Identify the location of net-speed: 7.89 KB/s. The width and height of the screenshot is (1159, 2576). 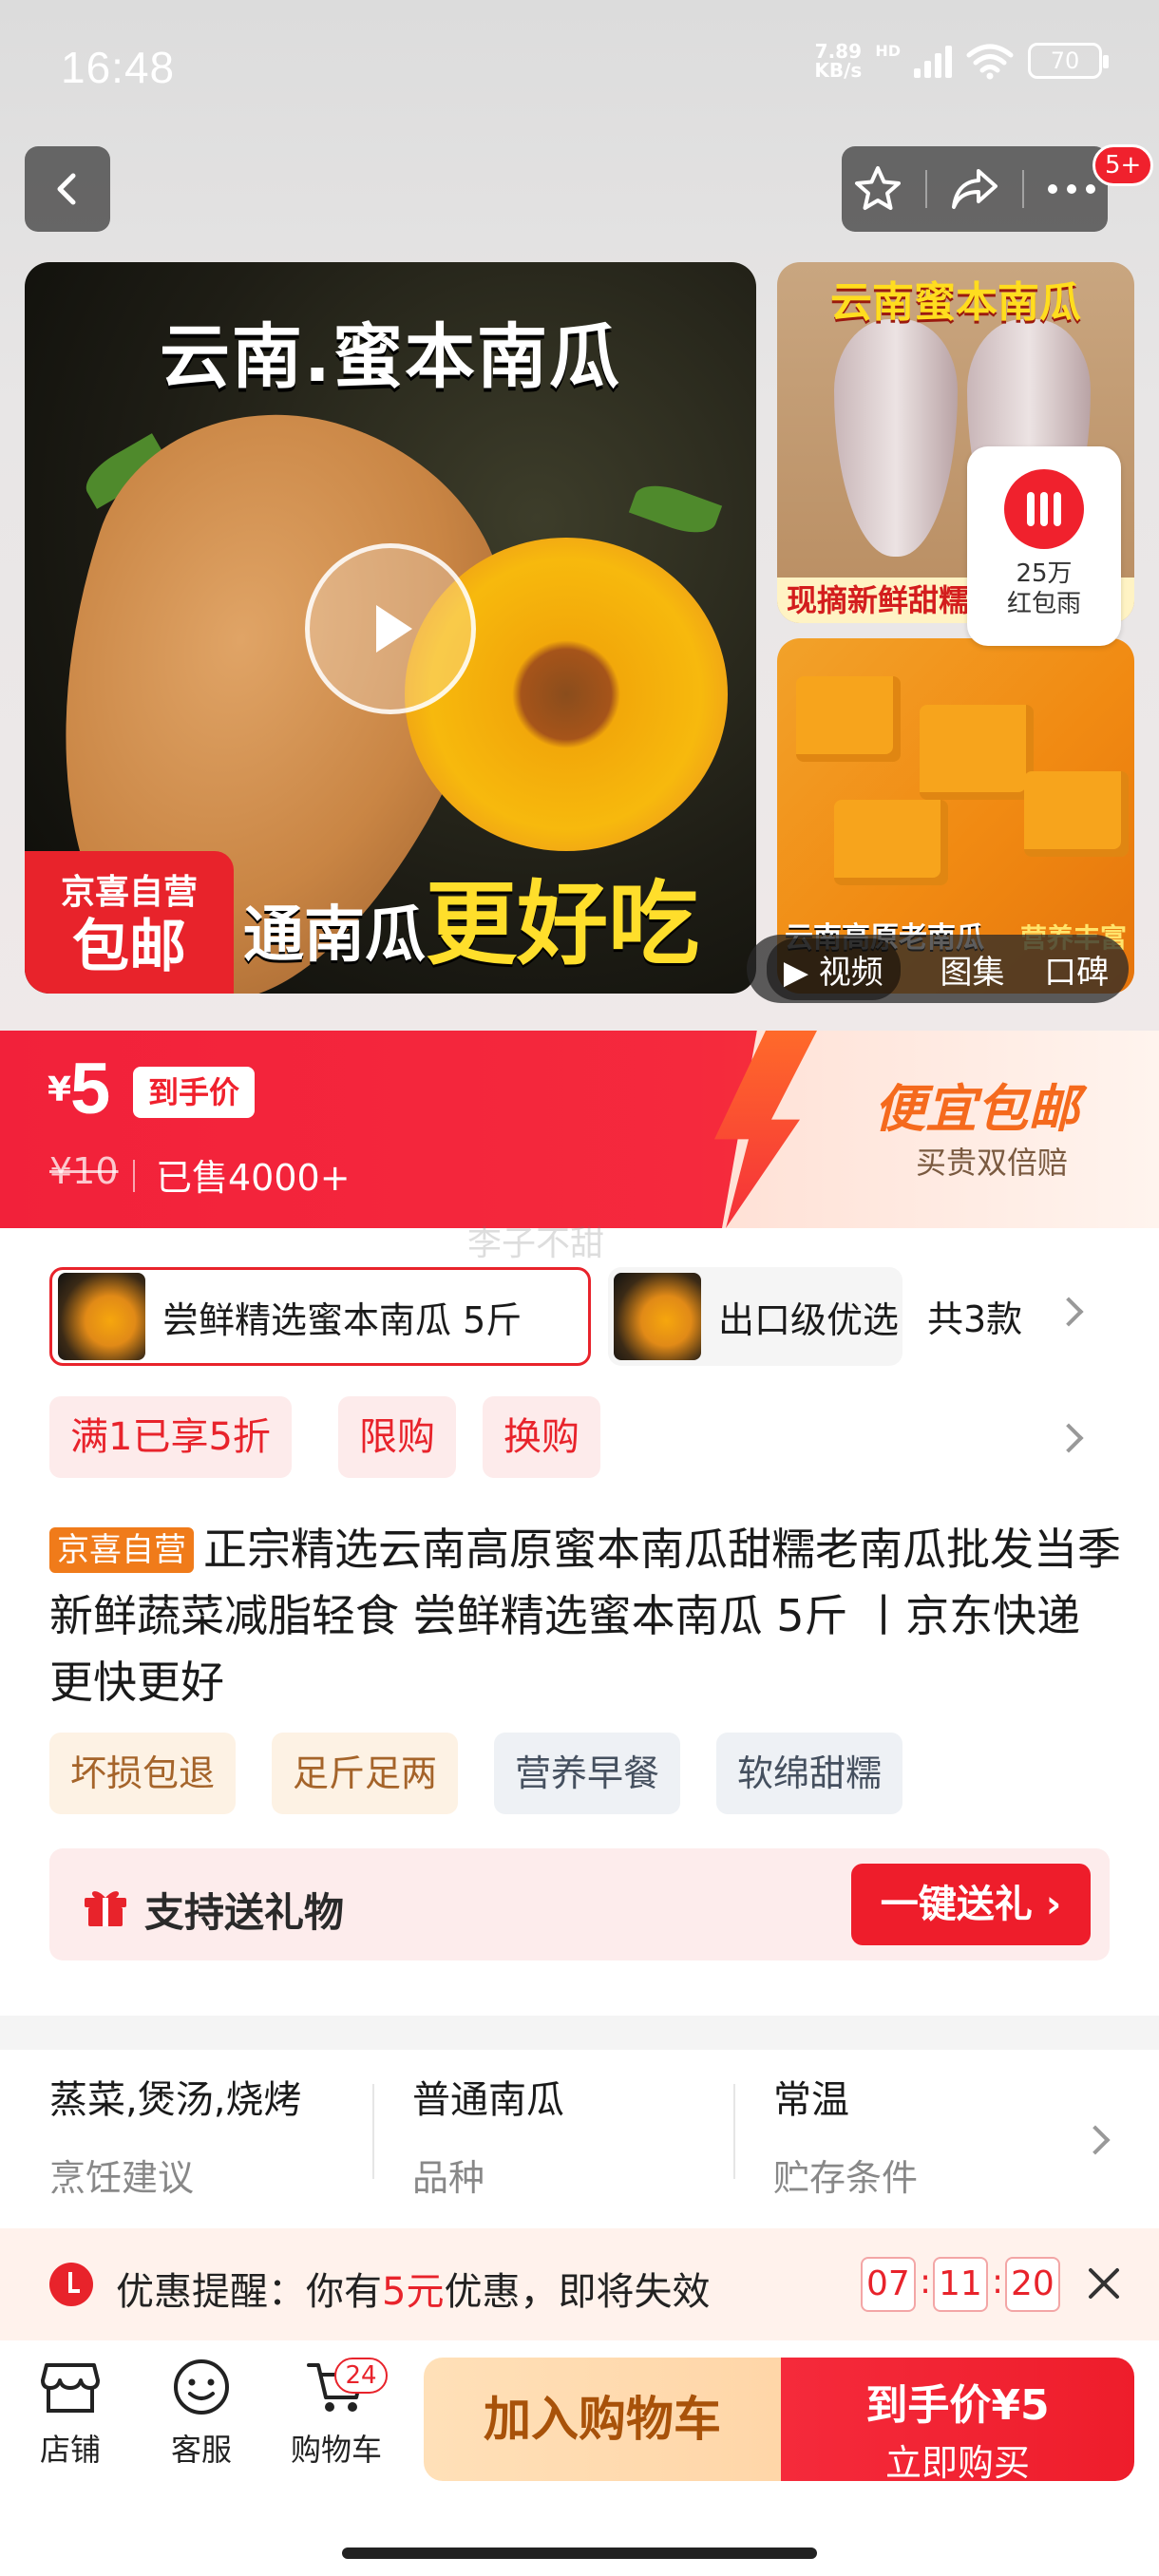
(838, 61).